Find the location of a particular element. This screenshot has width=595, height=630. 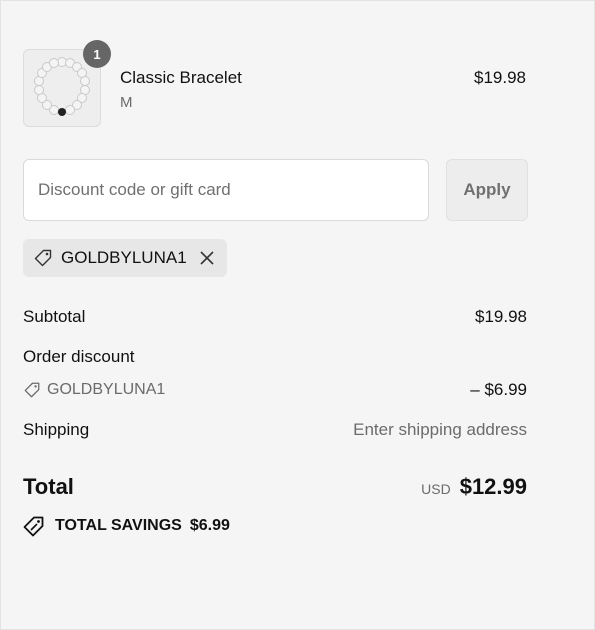

total-savings-value: $6.99 is located at coordinates (209, 525).